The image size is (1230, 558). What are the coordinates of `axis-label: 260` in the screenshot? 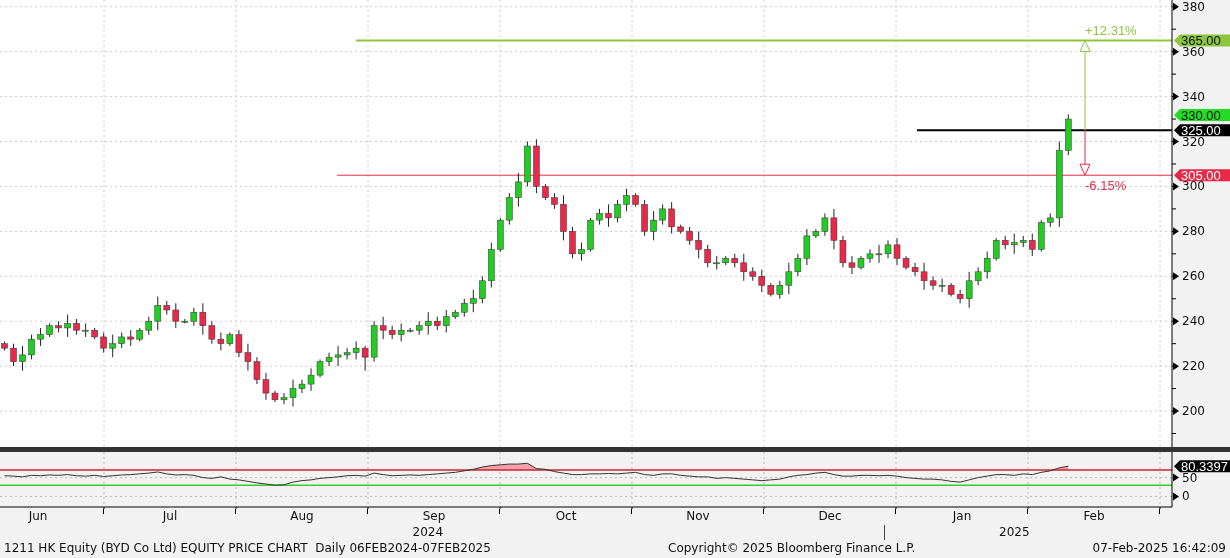 It's located at (1193, 276).